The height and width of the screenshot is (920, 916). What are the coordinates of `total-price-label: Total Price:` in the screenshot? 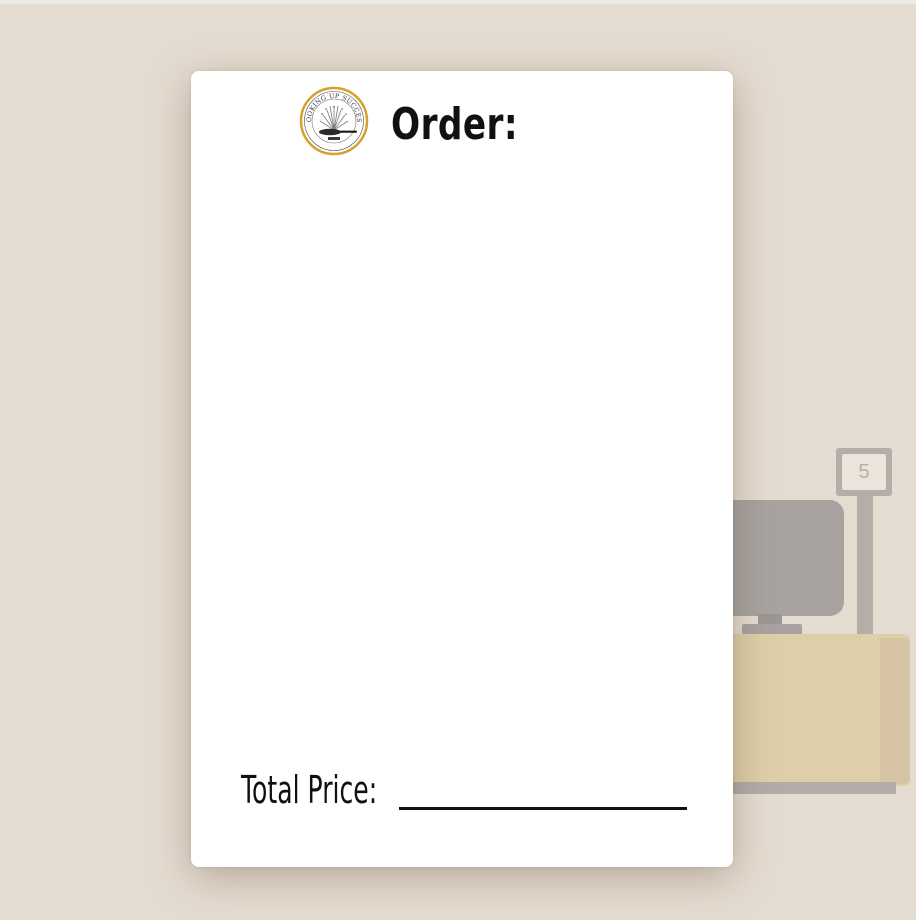 It's located at (309, 790).